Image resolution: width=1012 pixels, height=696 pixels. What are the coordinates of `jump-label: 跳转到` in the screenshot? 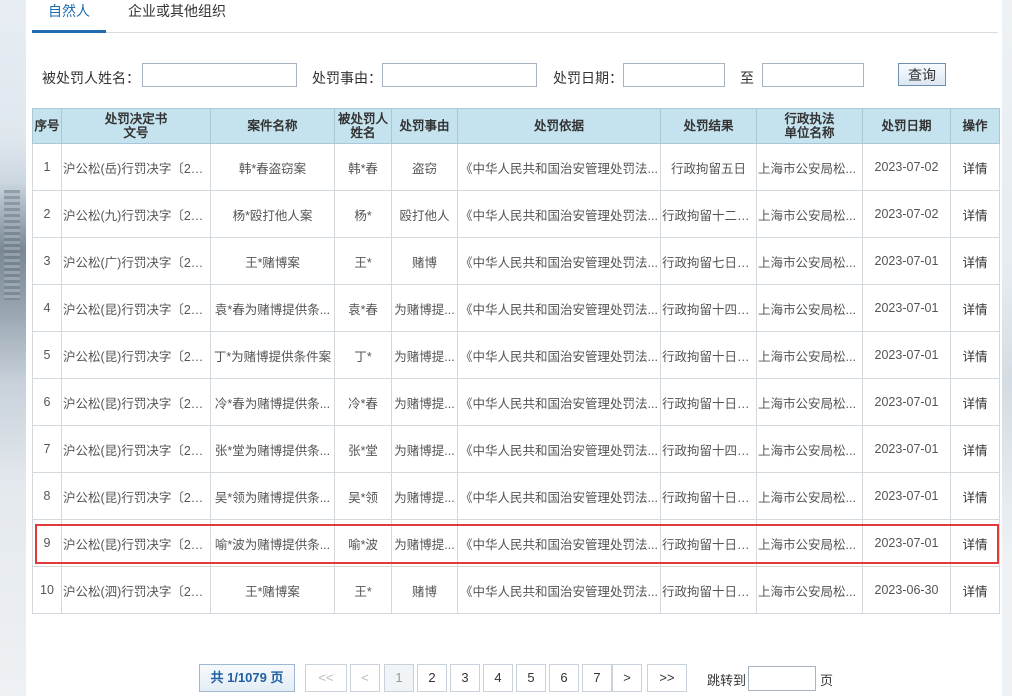 It's located at (727, 680).